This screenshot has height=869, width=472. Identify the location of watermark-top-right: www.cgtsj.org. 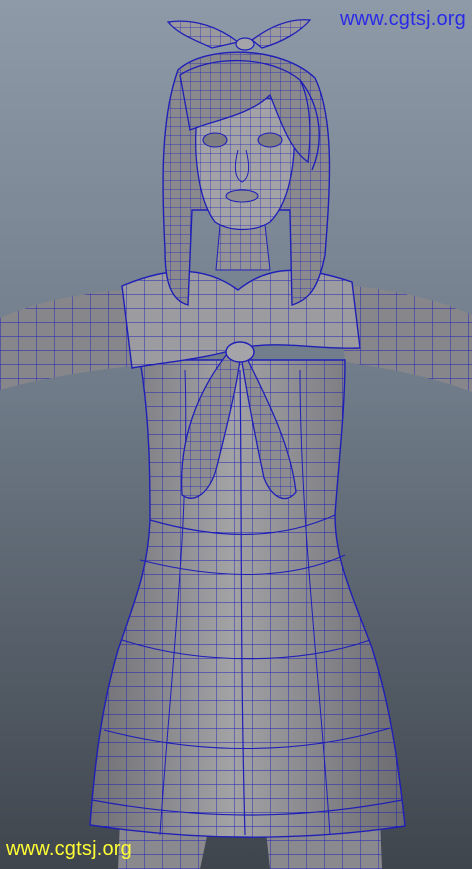
(403, 19).